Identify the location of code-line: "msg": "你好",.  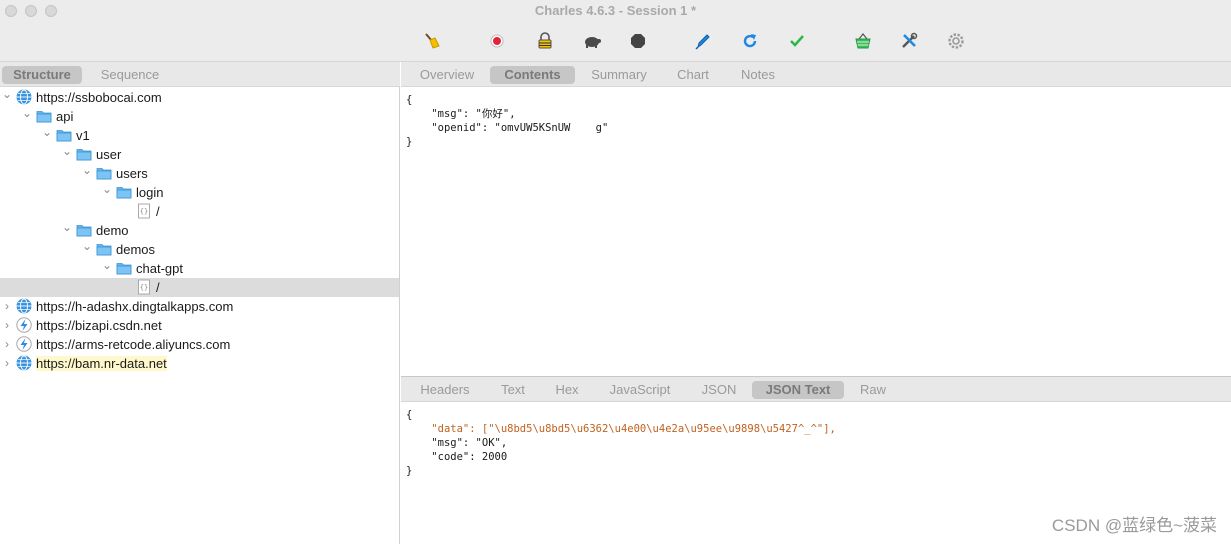
(507, 114).